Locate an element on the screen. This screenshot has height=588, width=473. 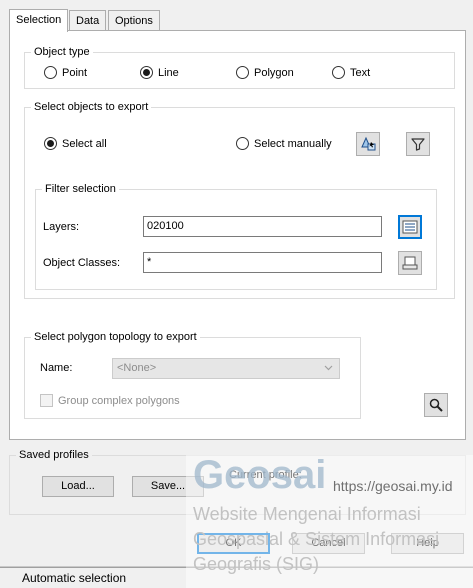
radio-point: Point is located at coordinates (65, 72).